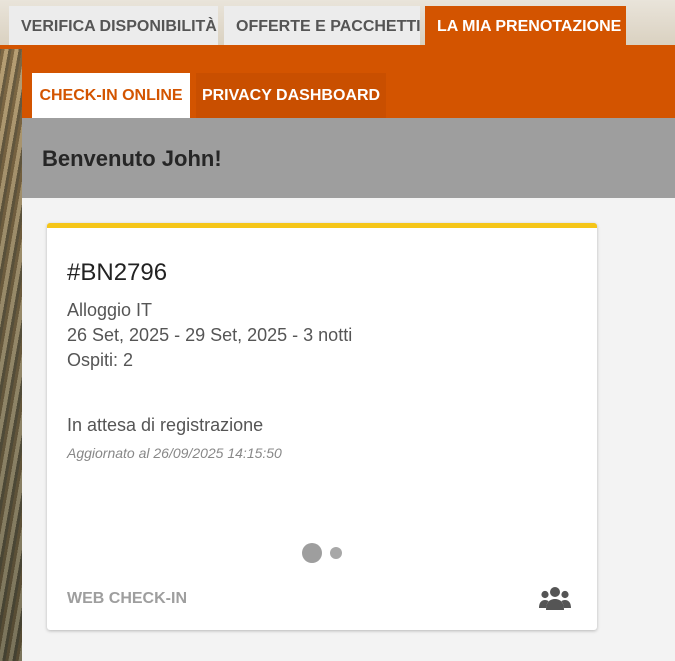 The width and height of the screenshot is (675, 661). What do you see at coordinates (111, 95) in the screenshot?
I see `tab-check-in-online: CHECK-IN ONLINE` at bounding box center [111, 95].